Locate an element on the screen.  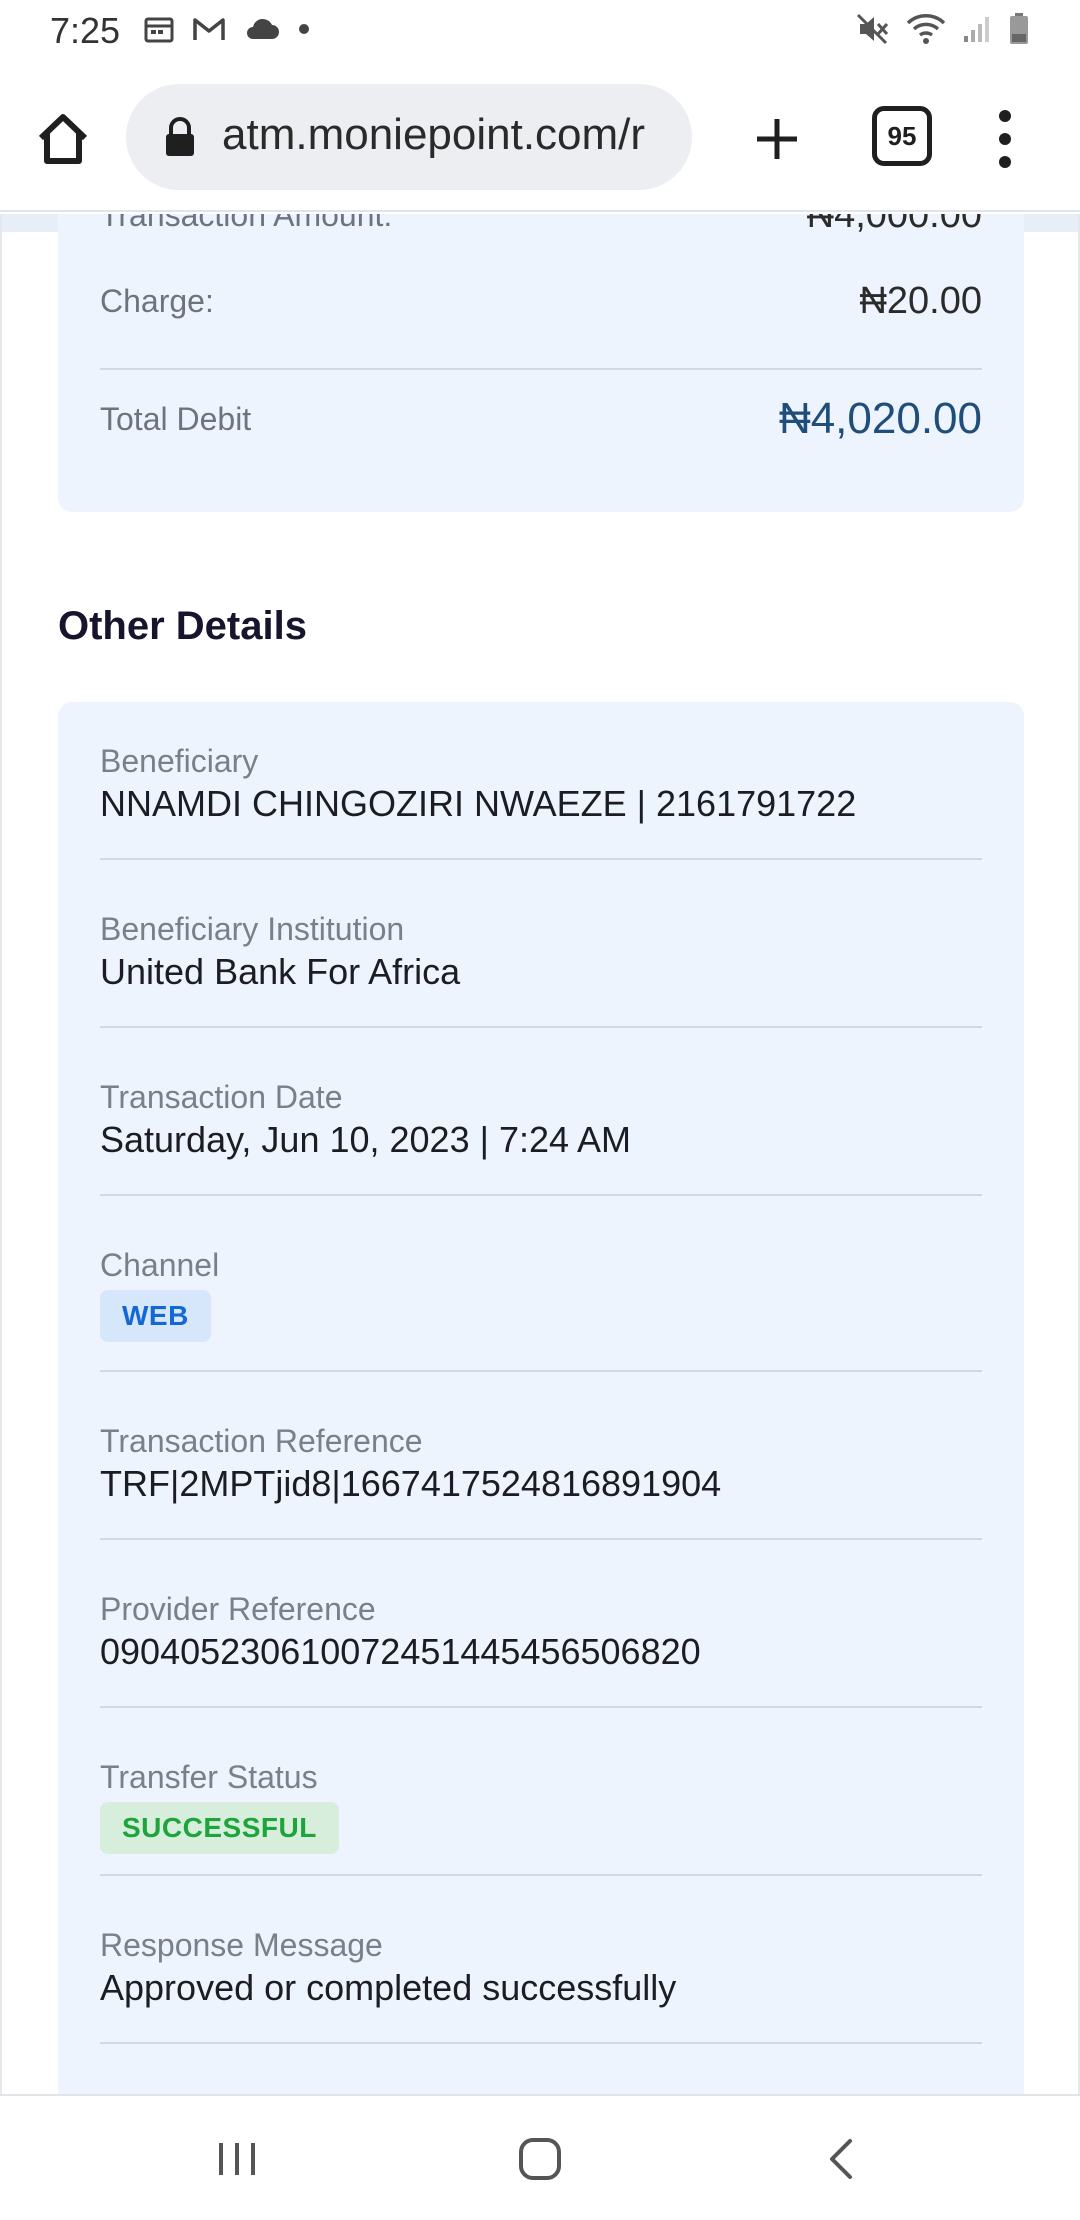
detail-value: TRF|2MPTjid8|1667417524816891904 is located at coordinates (411, 1483).